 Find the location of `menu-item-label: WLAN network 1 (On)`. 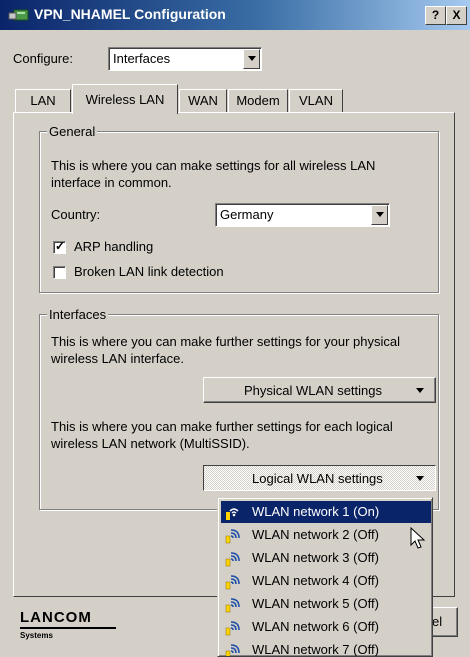

menu-item-label: WLAN network 1 (On) is located at coordinates (316, 511).